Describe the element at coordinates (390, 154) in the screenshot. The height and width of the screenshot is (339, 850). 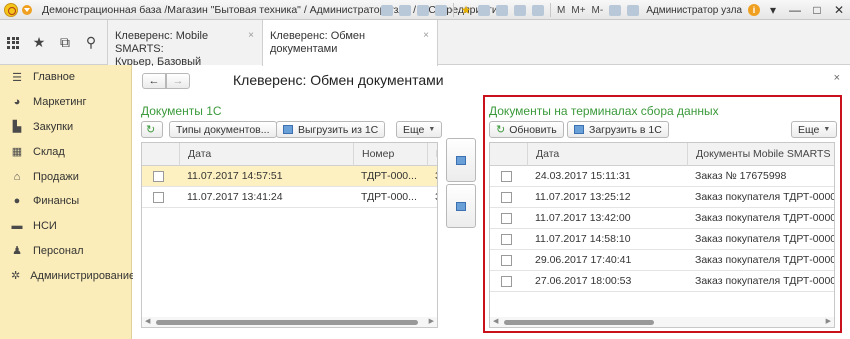
I see `column-header-number: Номер` at that location.